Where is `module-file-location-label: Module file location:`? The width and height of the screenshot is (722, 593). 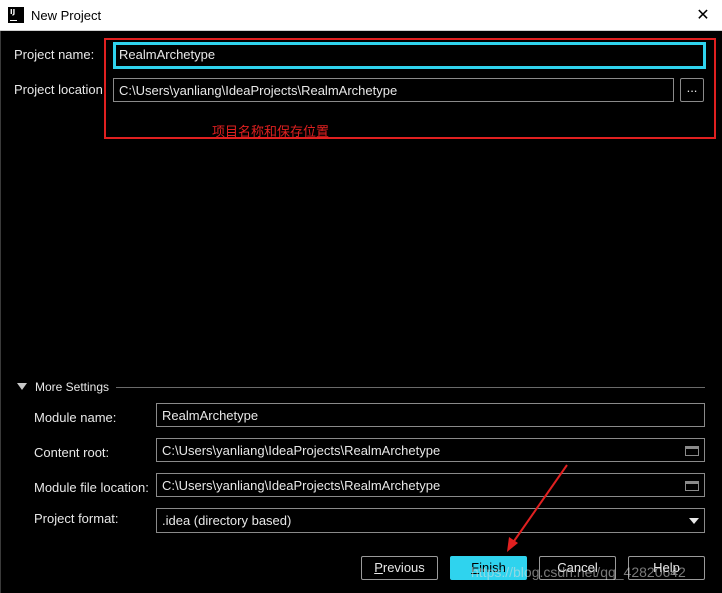 module-file-location-label: Module file location: is located at coordinates (91, 487).